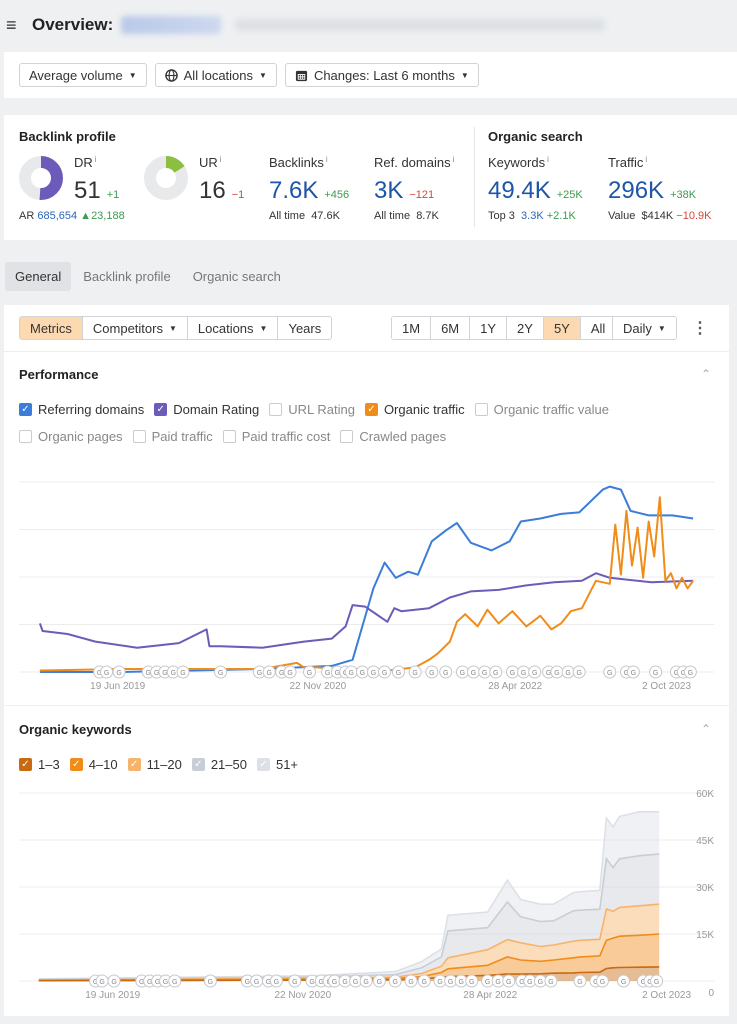  Describe the element at coordinates (312, 409) in the screenshot. I see `performance-metric-checkbox-2: URL Rating` at that location.